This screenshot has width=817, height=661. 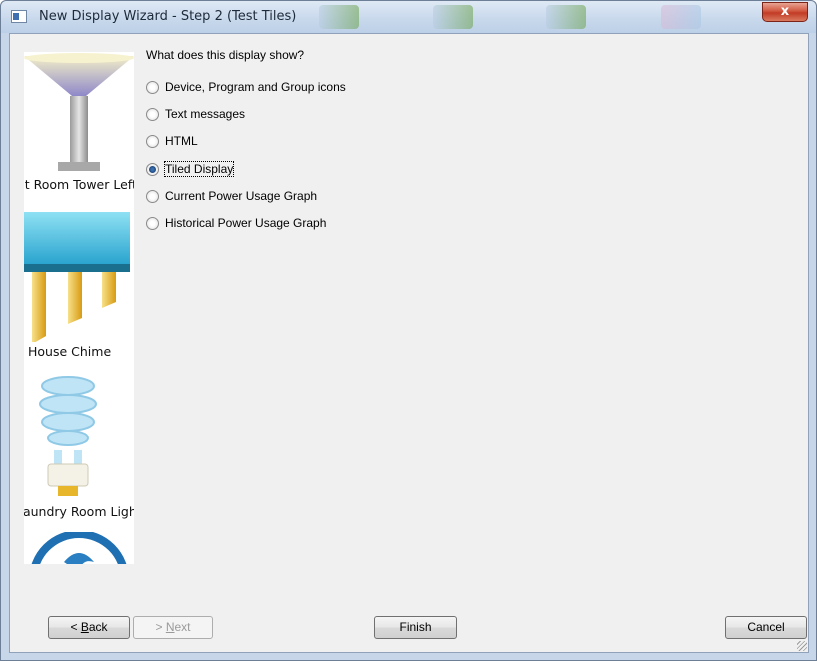 I want to click on option-text-messages: Text messages, so click(x=195, y=114).